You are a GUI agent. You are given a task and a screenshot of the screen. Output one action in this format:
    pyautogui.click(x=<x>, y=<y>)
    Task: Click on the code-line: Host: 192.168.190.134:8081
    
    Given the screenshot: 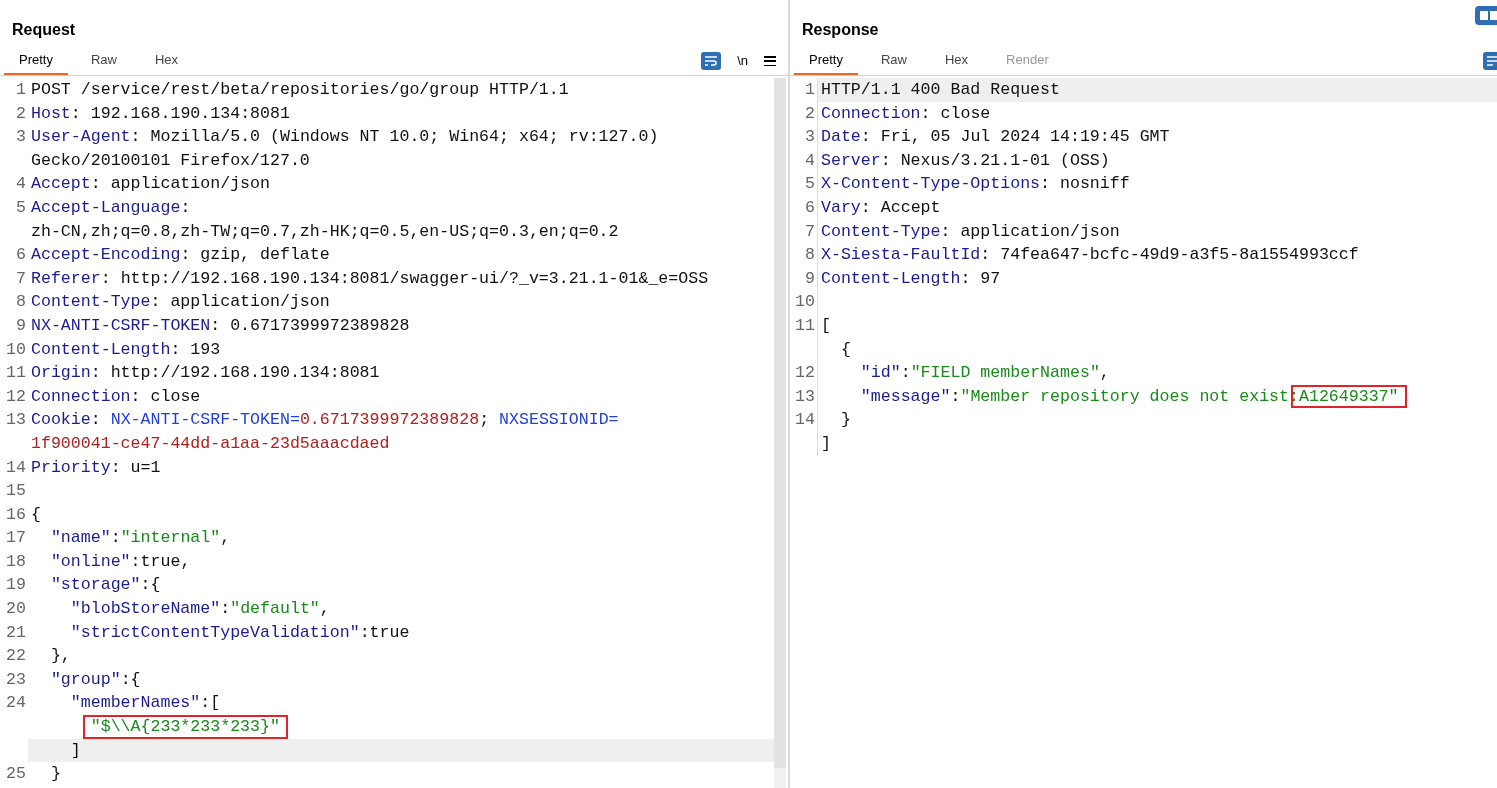 What is the action you would take?
    pyautogui.click(x=160, y=113)
    